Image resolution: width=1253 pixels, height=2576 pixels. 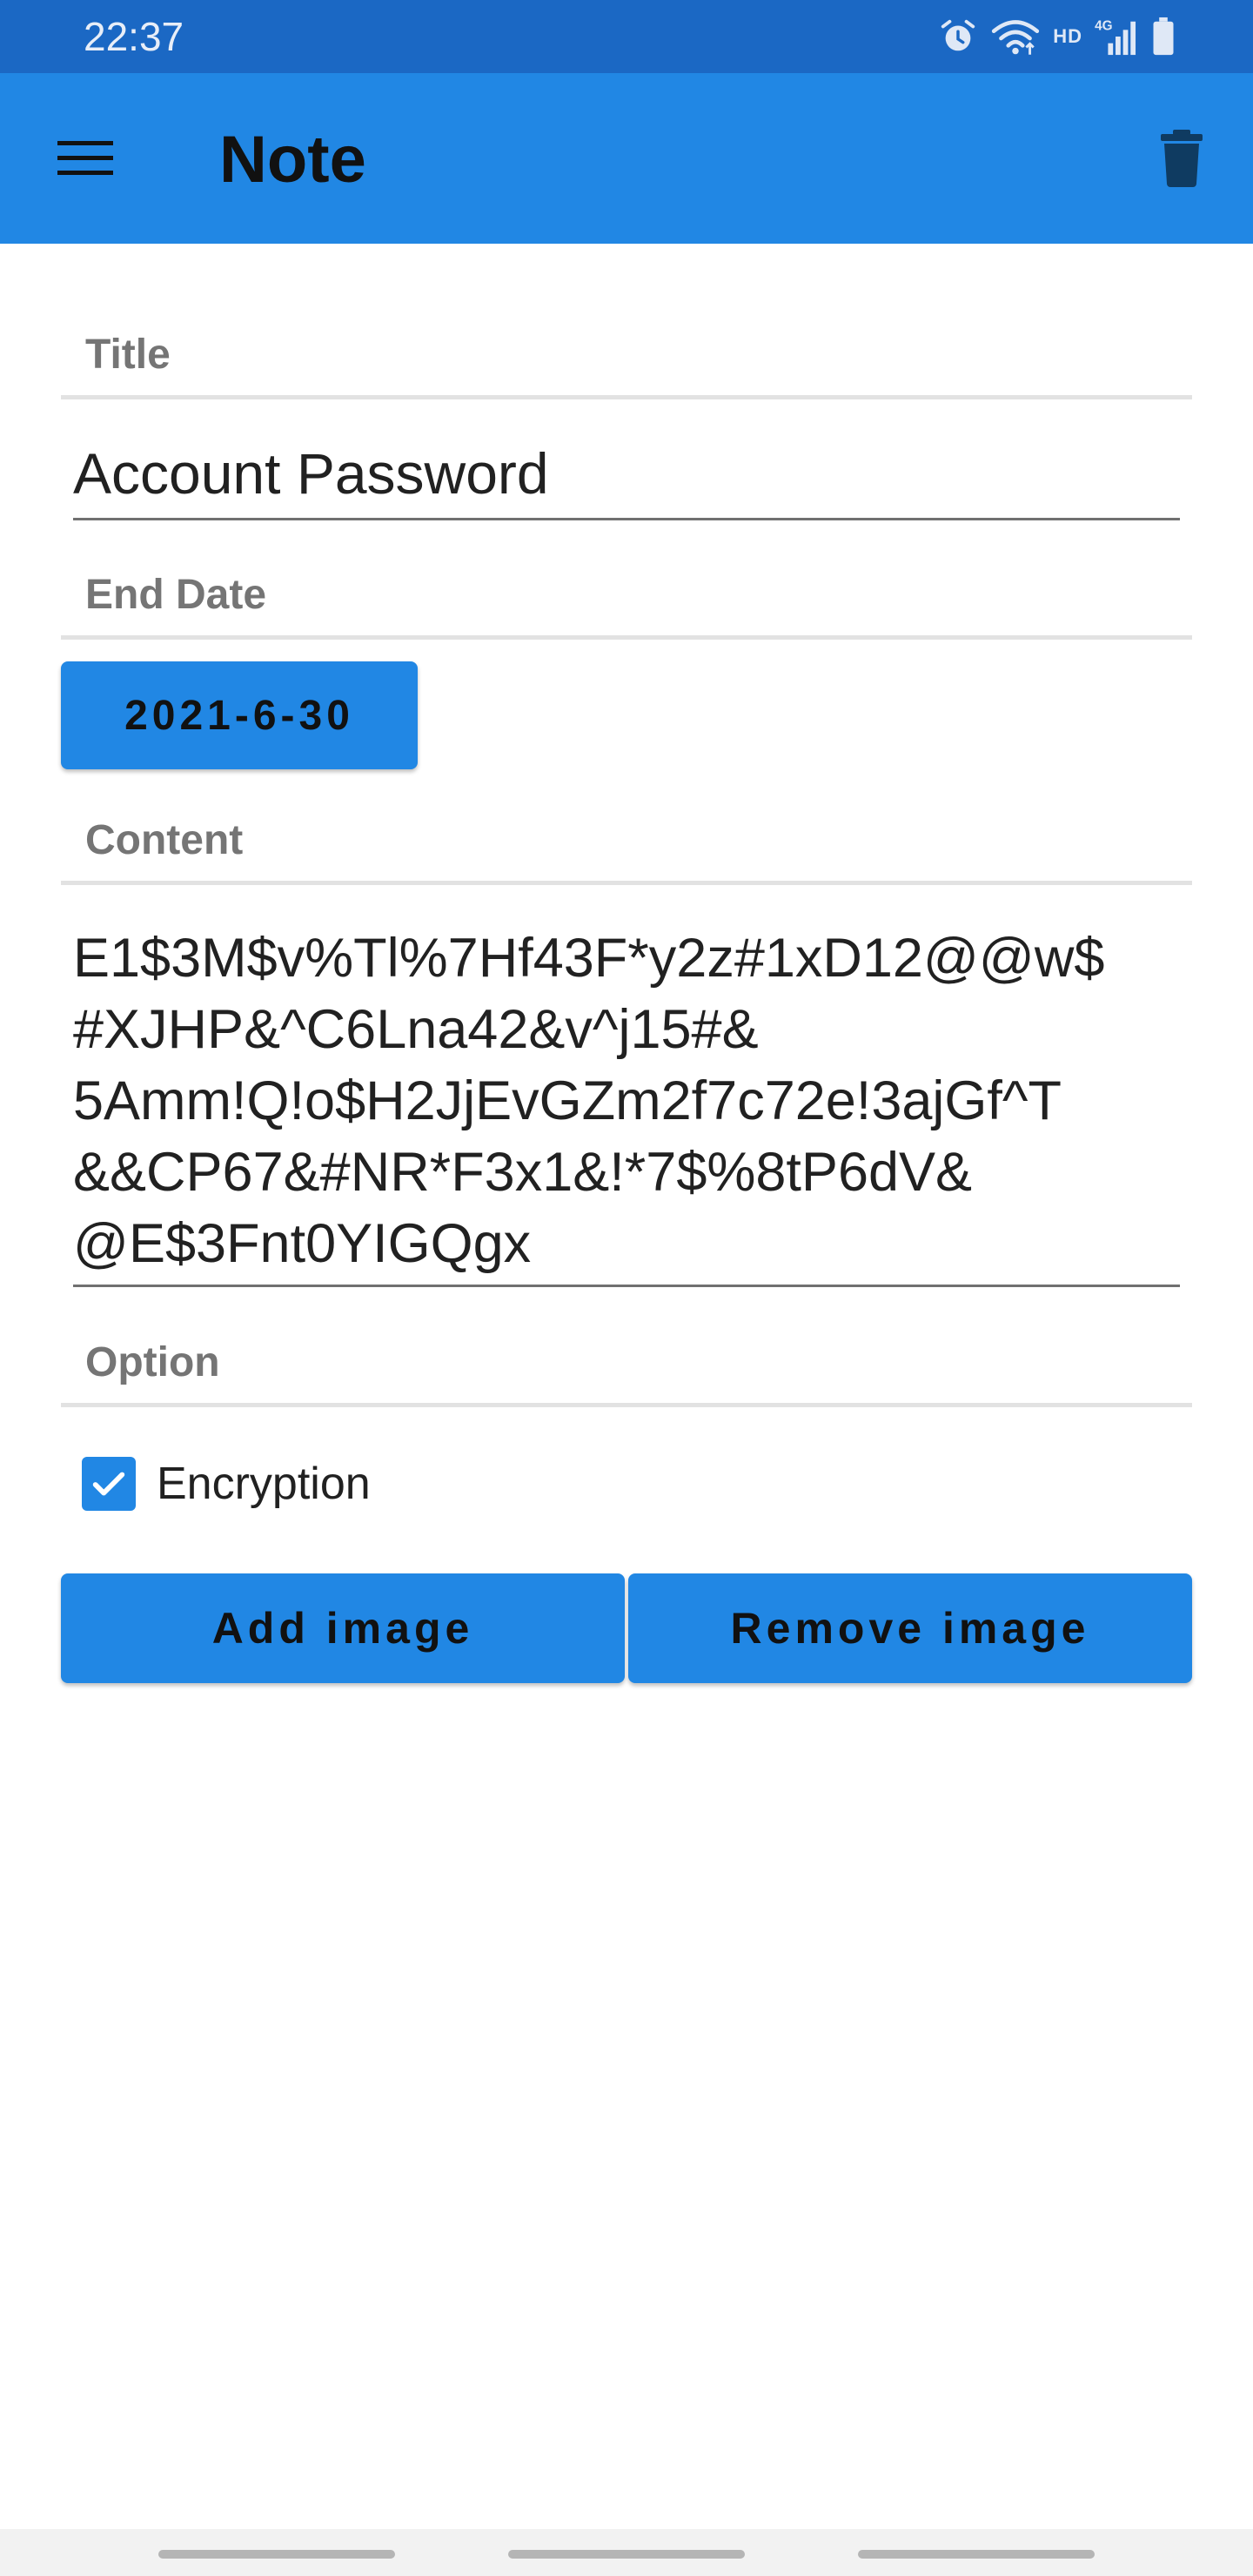 I want to click on option-section-label: Option, so click(x=152, y=1362).